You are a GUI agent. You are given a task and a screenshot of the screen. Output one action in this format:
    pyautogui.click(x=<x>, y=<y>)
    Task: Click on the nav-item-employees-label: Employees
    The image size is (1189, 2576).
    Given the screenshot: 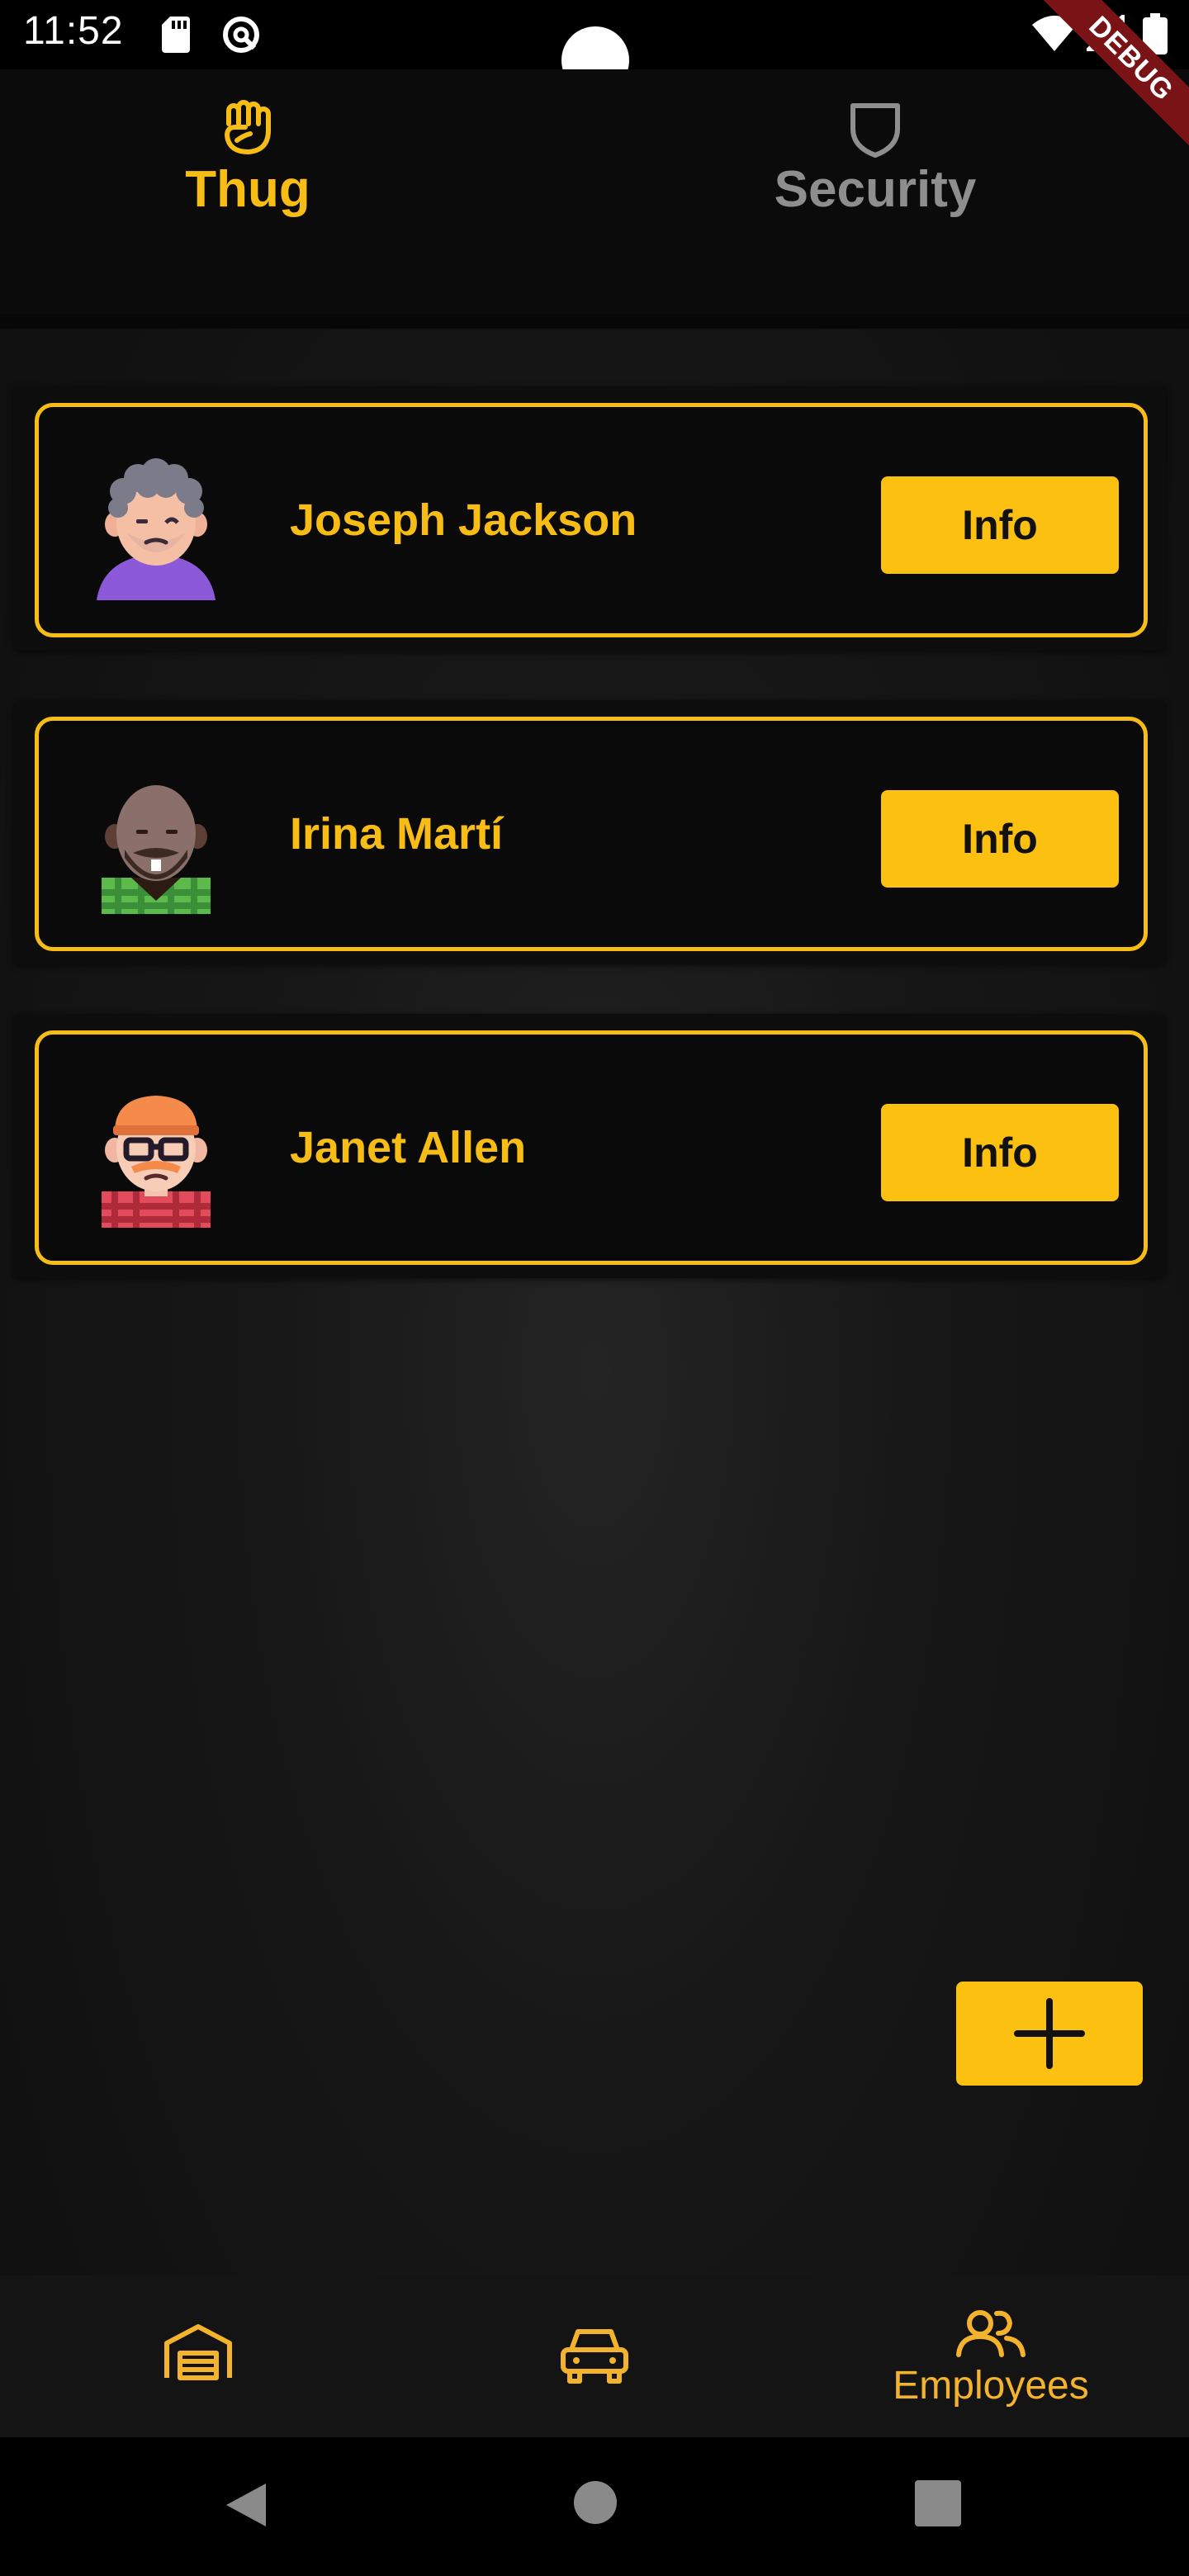 What is the action you would take?
    pyautogui.click(x=991, y=2386)
    